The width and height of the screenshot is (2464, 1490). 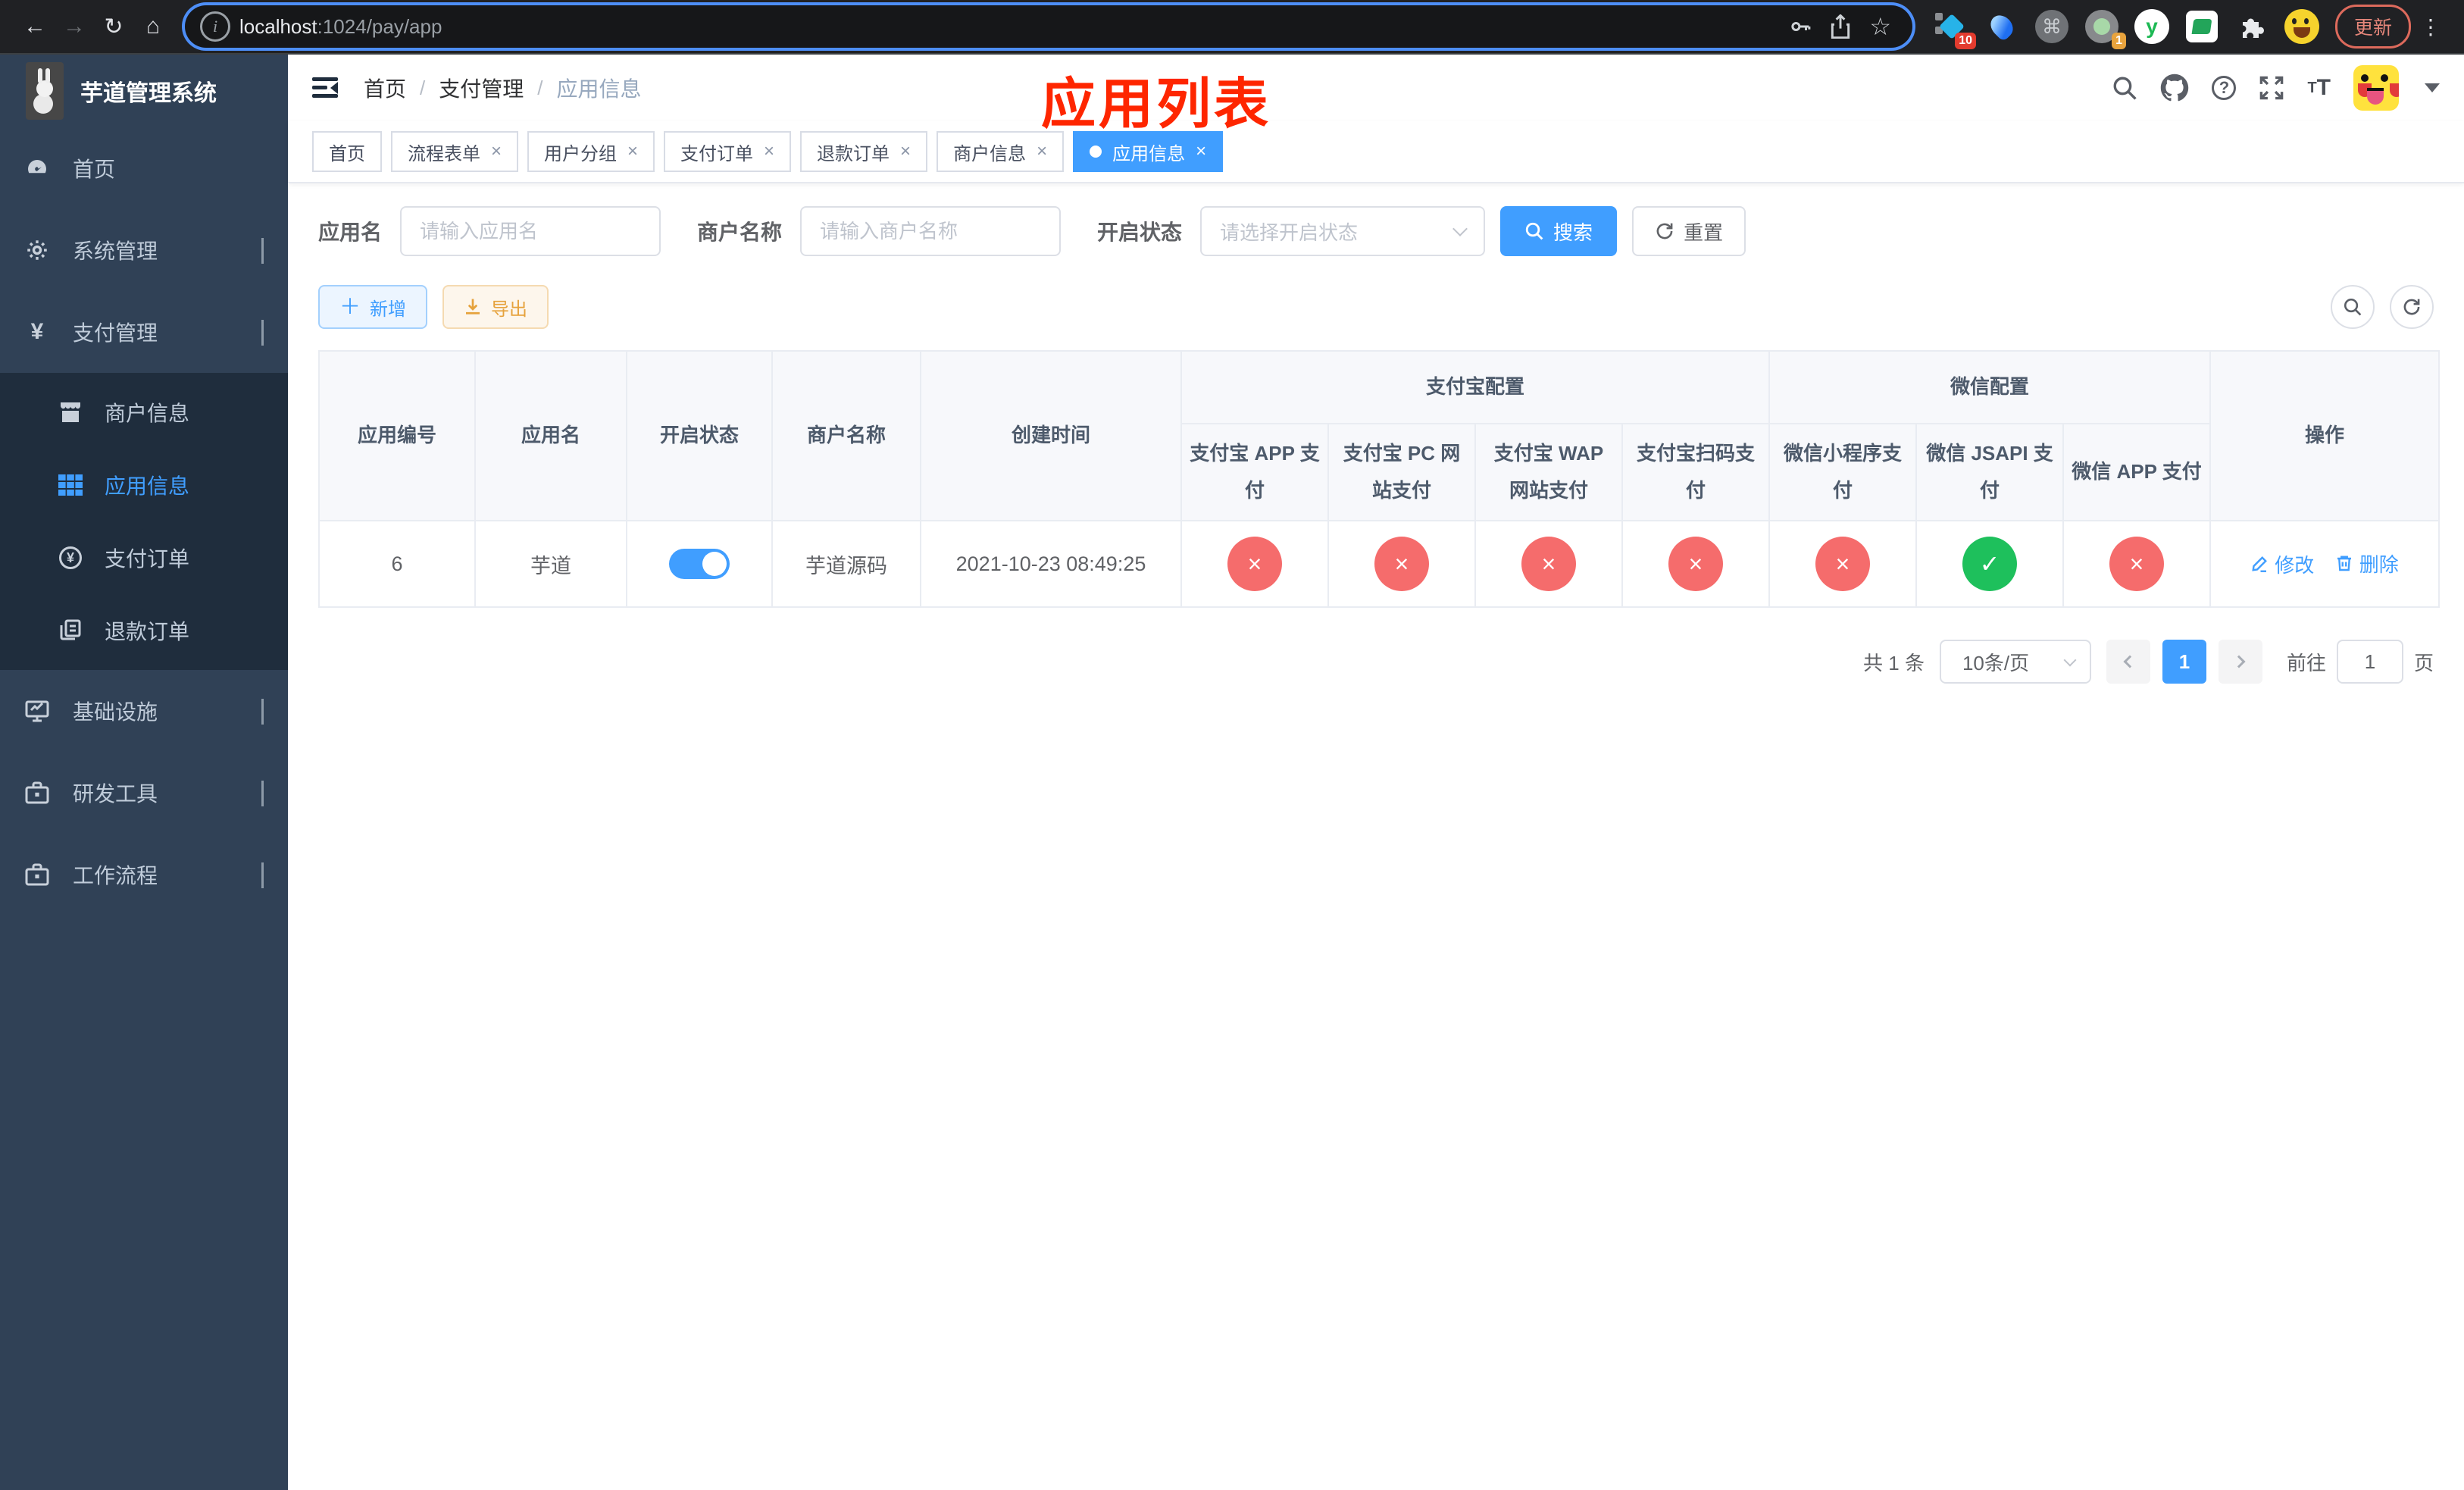 I want to click on tab-app-info: 应用信息 ×, so click(x=1148, y=151).